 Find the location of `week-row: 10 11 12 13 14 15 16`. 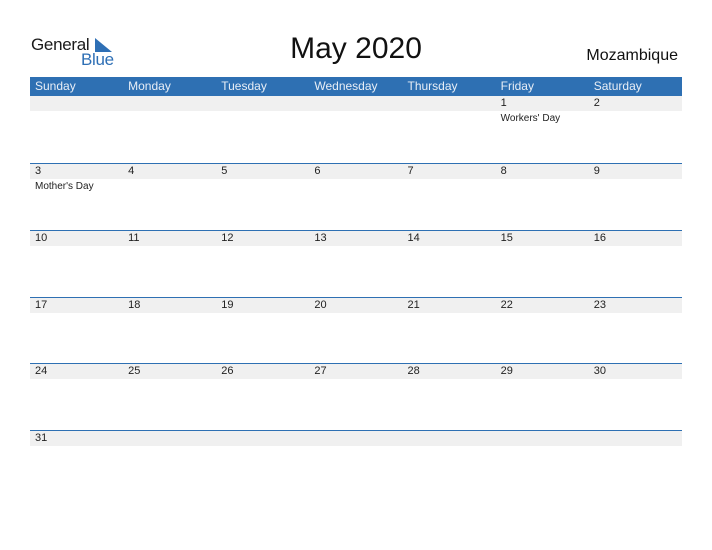

week-row: 10 11 12 13 14 15 16 is located at coordinates (356, 263).